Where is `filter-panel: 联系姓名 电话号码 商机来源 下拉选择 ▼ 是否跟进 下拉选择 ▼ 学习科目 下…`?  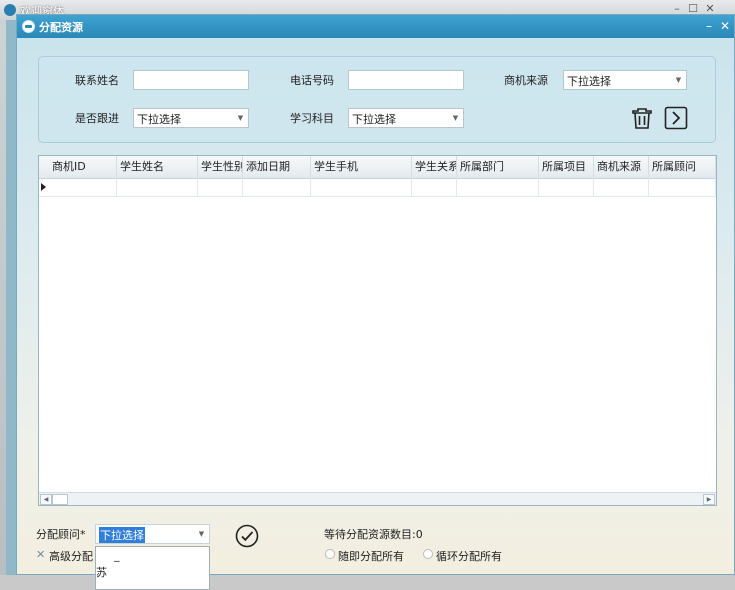
filter-panel: 联系姓名 电话号码 商机来源 下拉选择 ▼ 是否跟进 下拉选择 ▼ 学习科目 下… is located at coordinates (377, 99).